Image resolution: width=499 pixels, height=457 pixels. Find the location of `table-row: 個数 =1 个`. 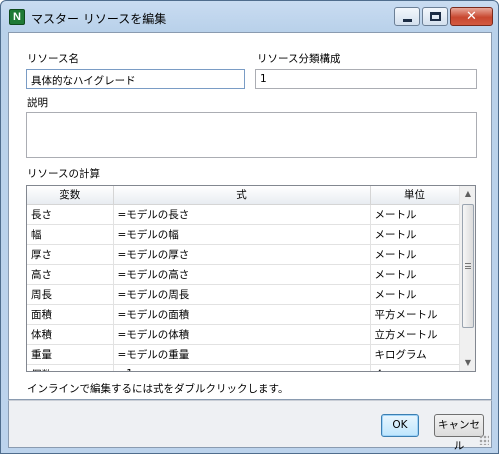

table-row: 個数 =1 个 is located at coordinates (243, 367).